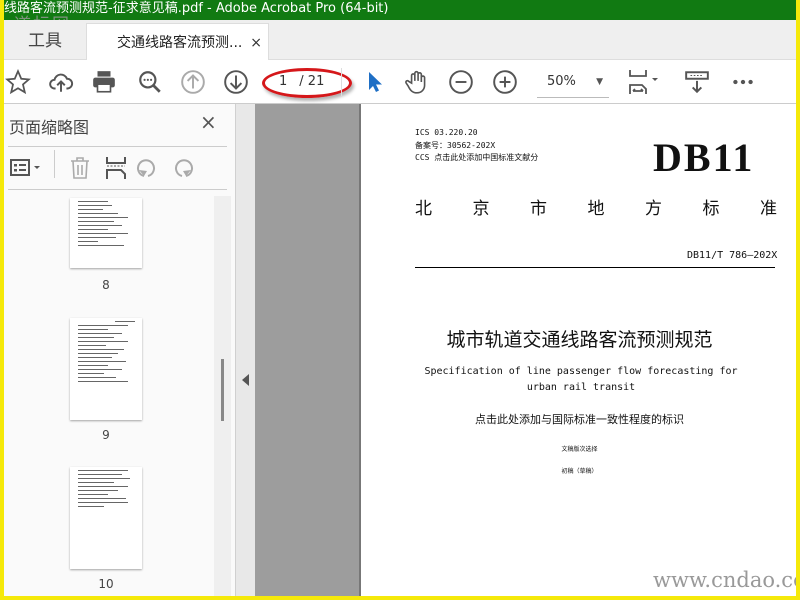  I want to click on page-fit-icon, so click(644, 82).